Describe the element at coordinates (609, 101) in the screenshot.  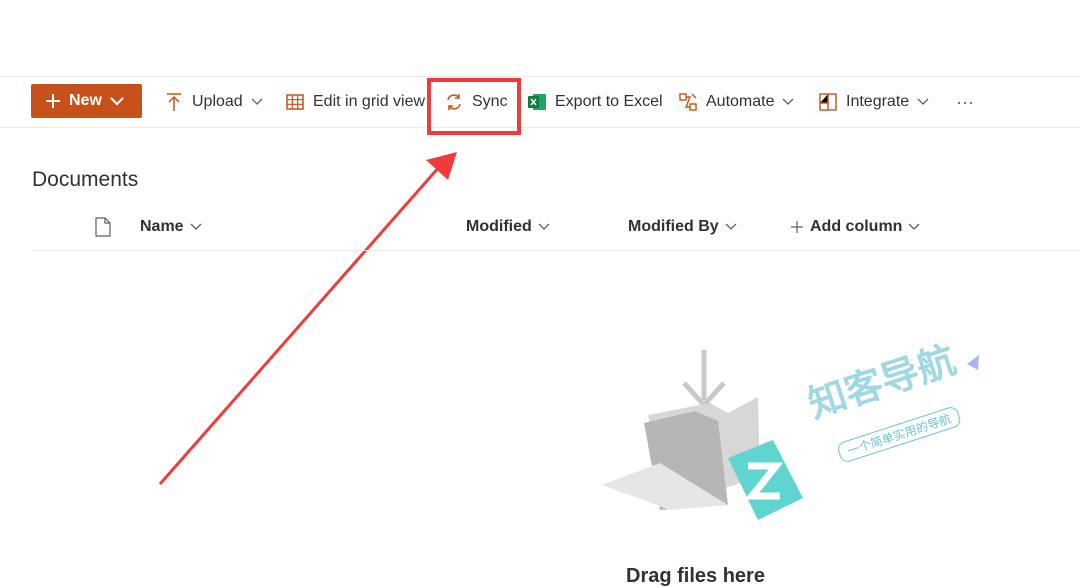
I see `export-label: Export to Excel` at that location.